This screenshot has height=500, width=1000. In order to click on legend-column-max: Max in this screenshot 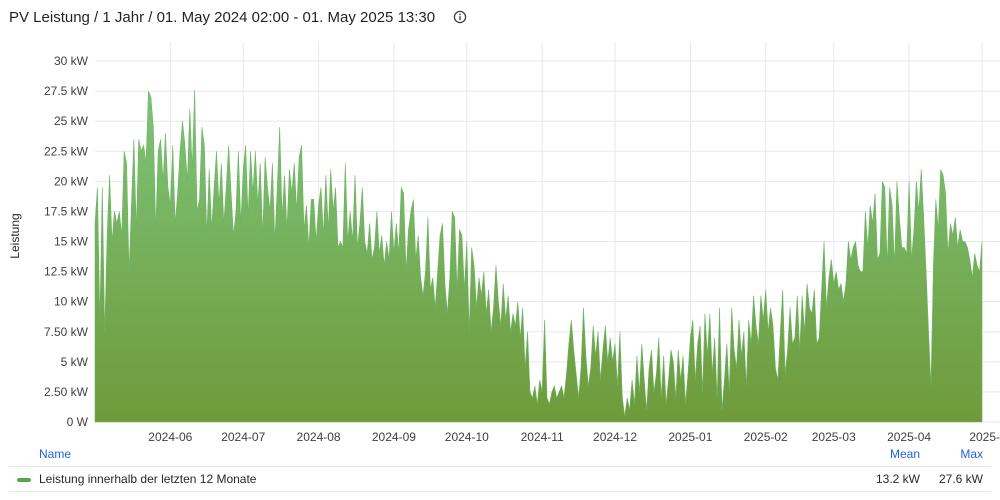, I will do `click(971, 454)`.